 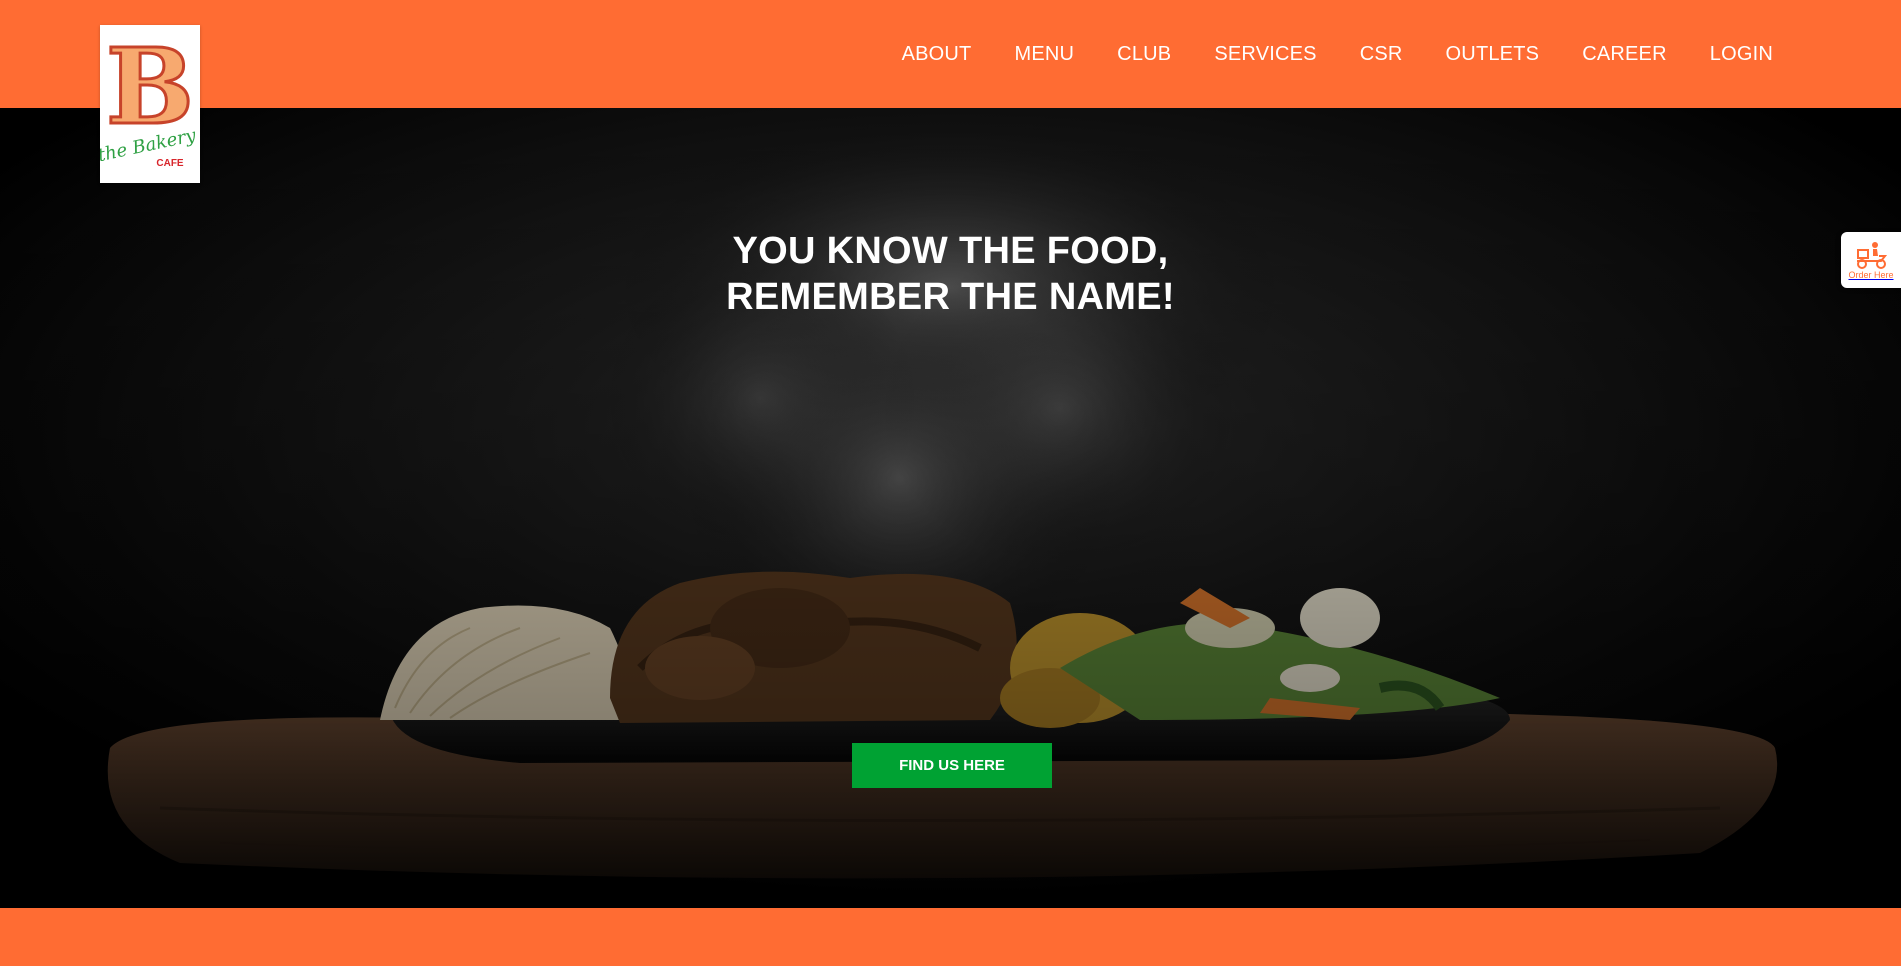 I want to click on order-here-tab: Order Here, so click(x=1871, y=260).